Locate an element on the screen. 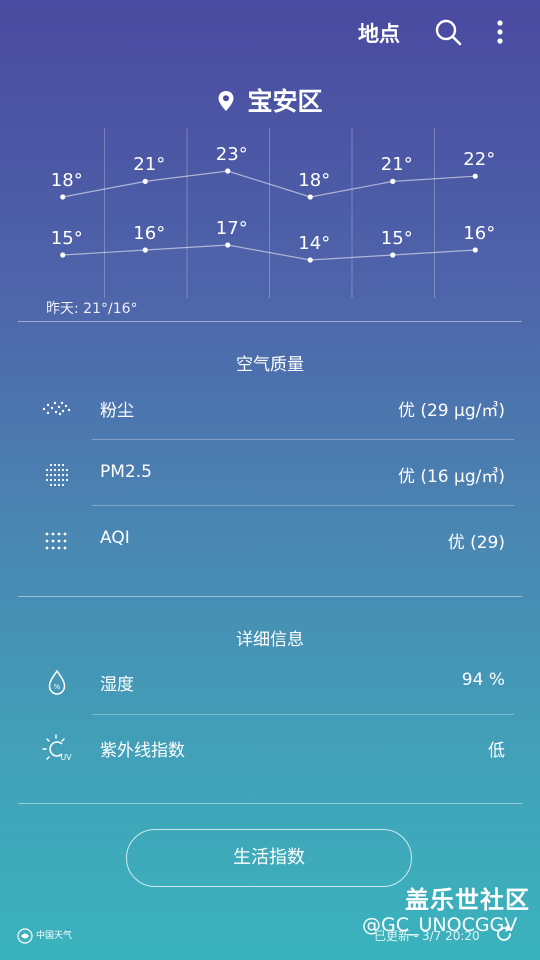  uv-row: UV 紫外线指数 低 is located at coordinates (270, 748).